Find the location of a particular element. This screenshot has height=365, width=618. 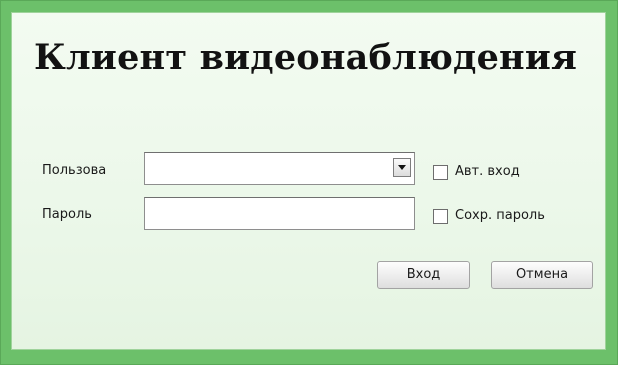

password-field is located at coordinates (279, 213).